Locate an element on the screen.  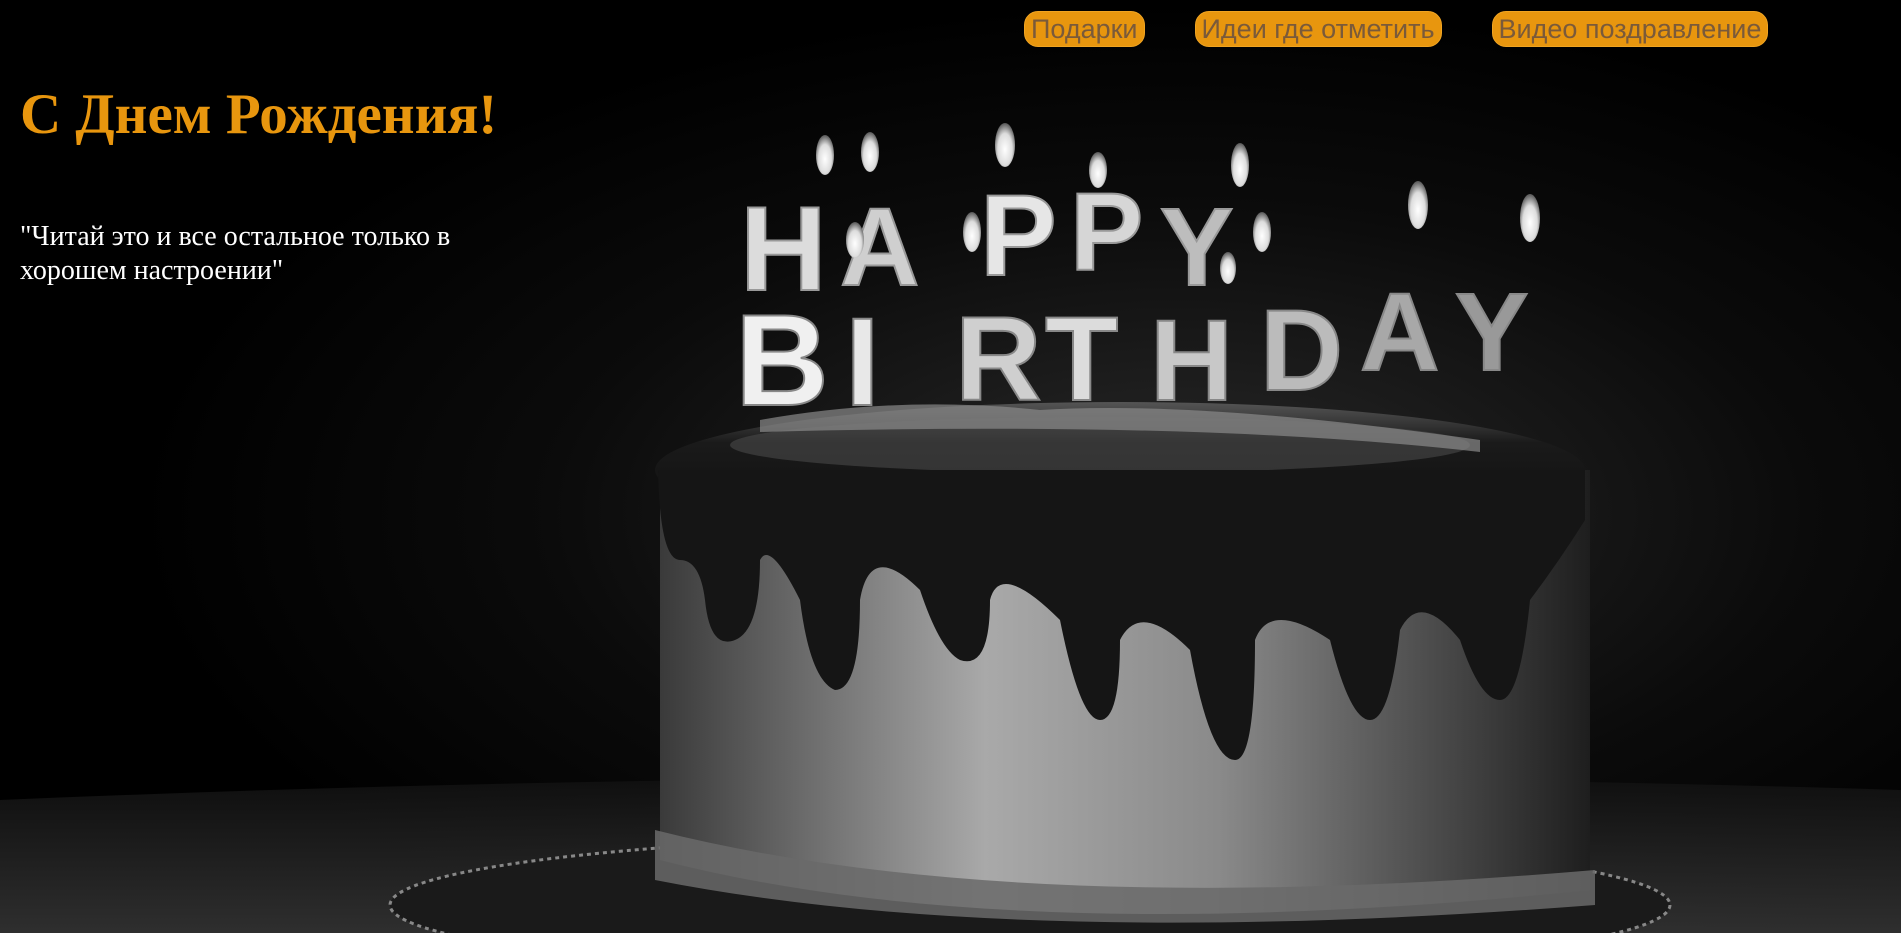
svg-text: H is located at coordinates (1191, 361).